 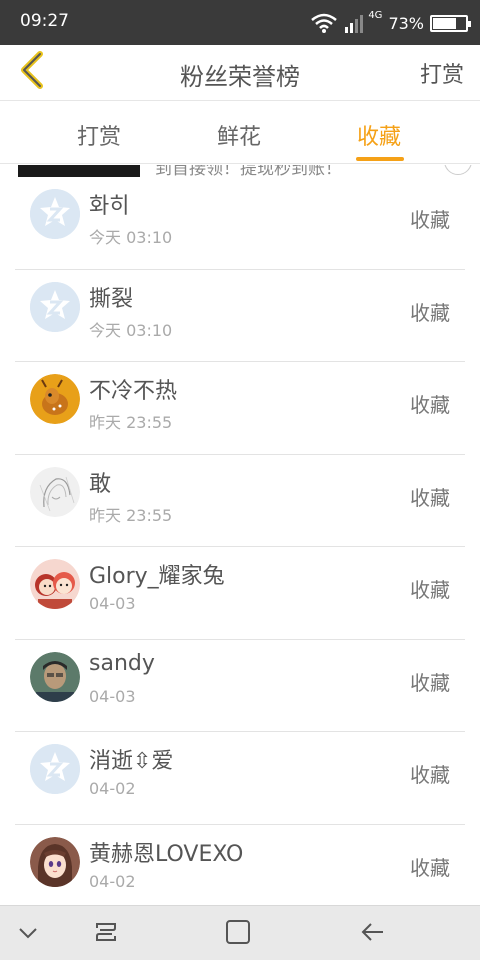 I want to click on user-name: 黄赫恩LOVEXO, so click(x=166, y=854).